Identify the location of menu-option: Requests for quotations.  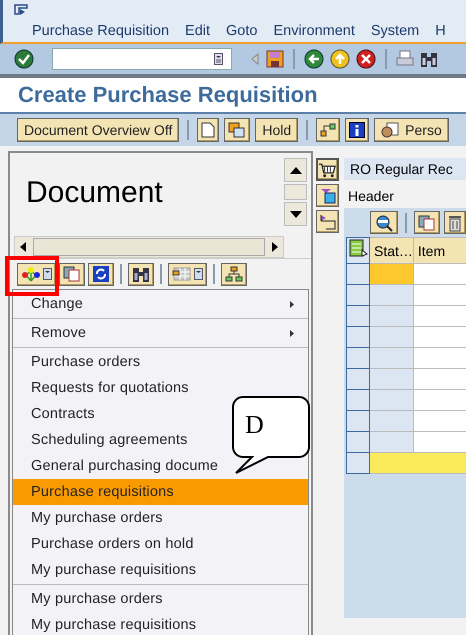
(160, 388).